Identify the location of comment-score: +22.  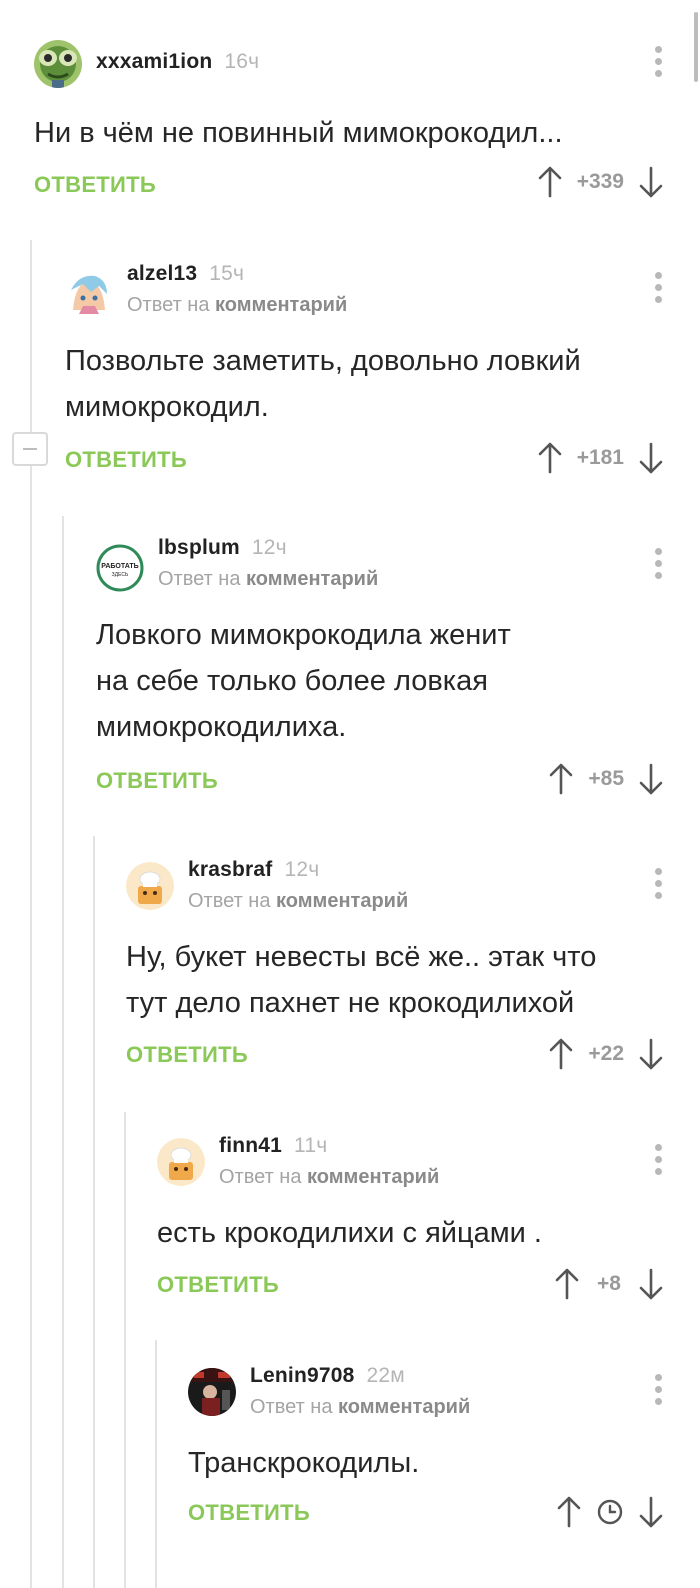
(606, 1053).